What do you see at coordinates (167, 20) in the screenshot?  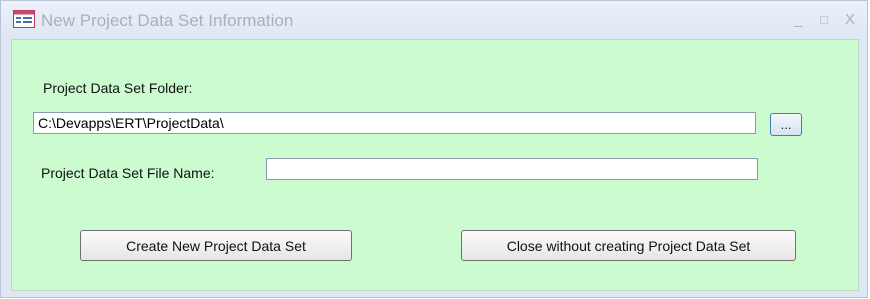 I see `window-title: New Project Data Set Information` at bounding box center [167, 20].